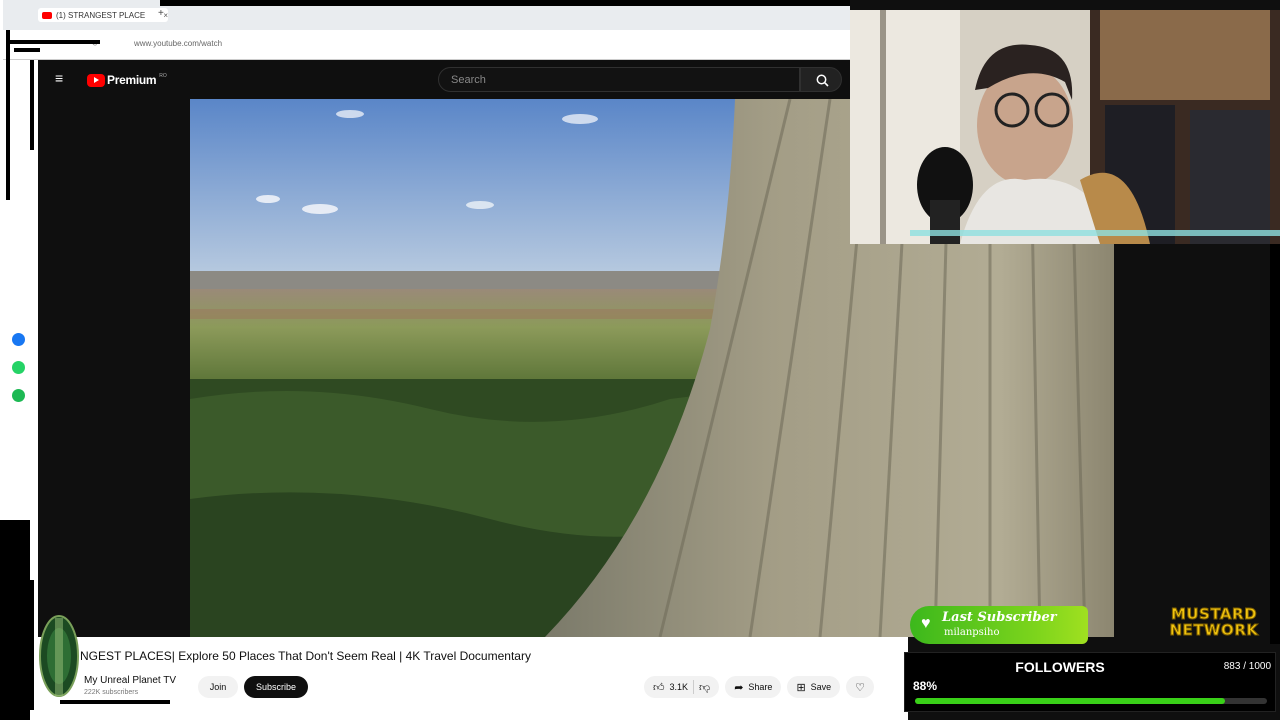 The height and width of the screenshot is (720, 1280). Describe the element at coordinates (47, 15) in the screenshot. I see `youtube-favicon-icon` at that location.